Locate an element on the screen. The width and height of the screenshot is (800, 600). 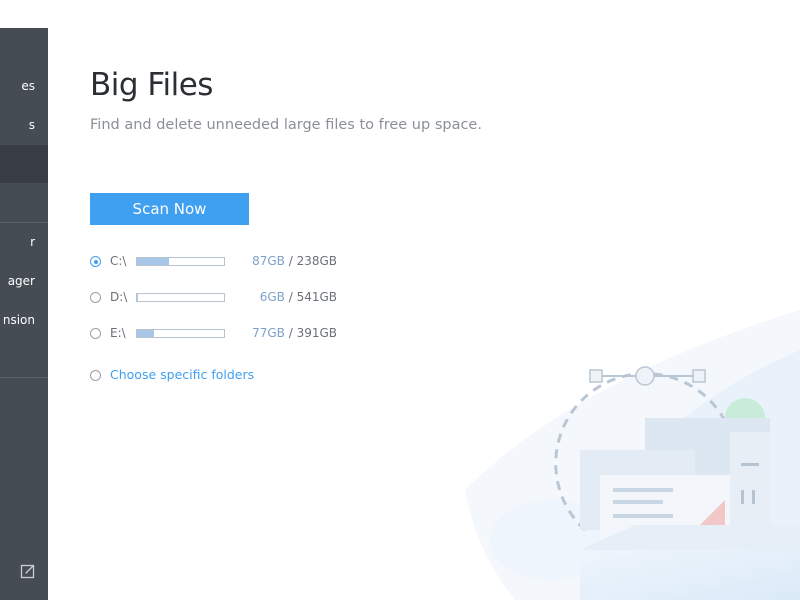
drive-row-d: D:\ 6GB / 541GB is located at coordinates (220, 298).